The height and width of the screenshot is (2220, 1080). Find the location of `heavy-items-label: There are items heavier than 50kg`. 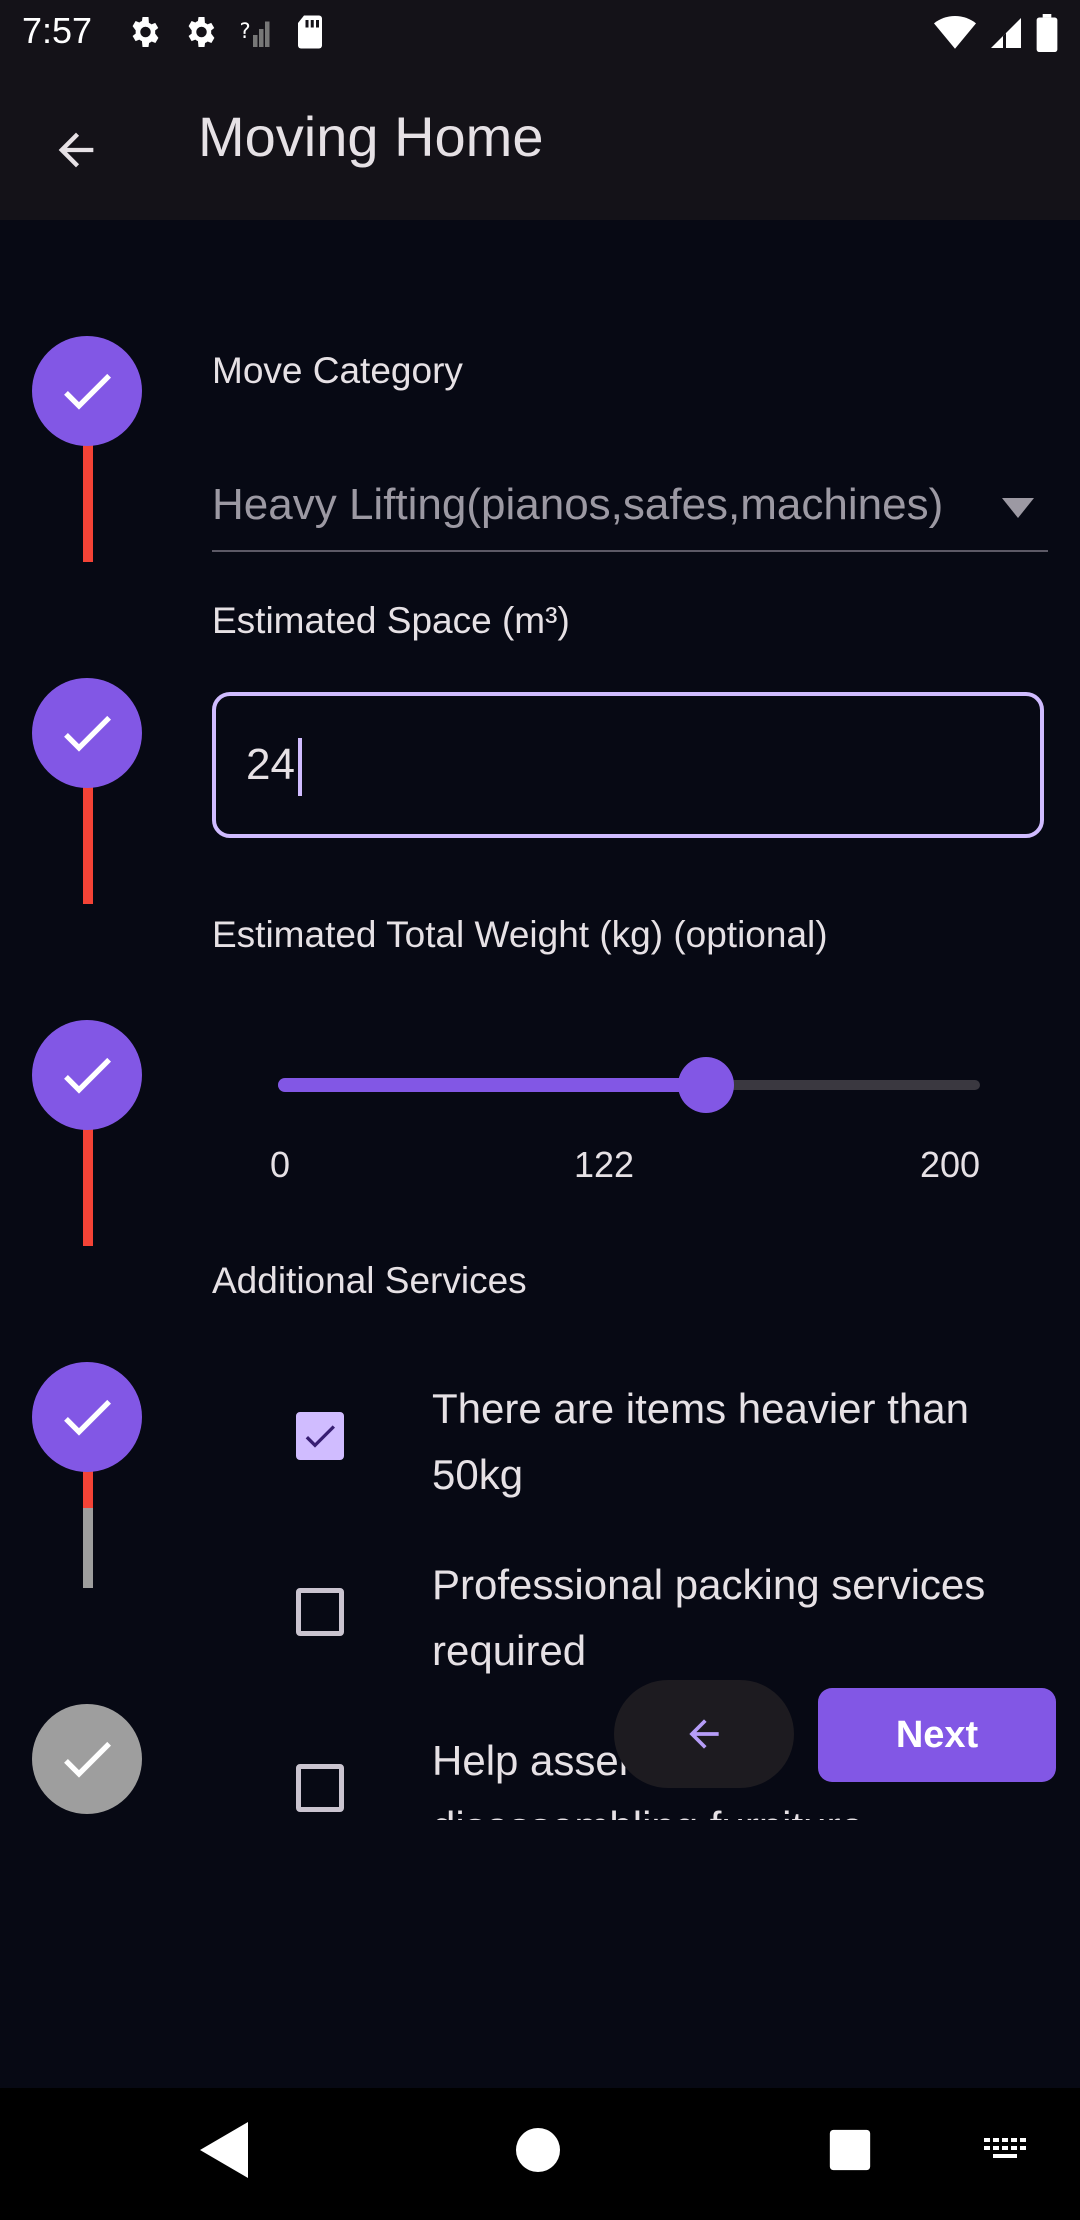

heavy-items-label: There are items heavier than 50kg is located at coordinates (700, 1441).